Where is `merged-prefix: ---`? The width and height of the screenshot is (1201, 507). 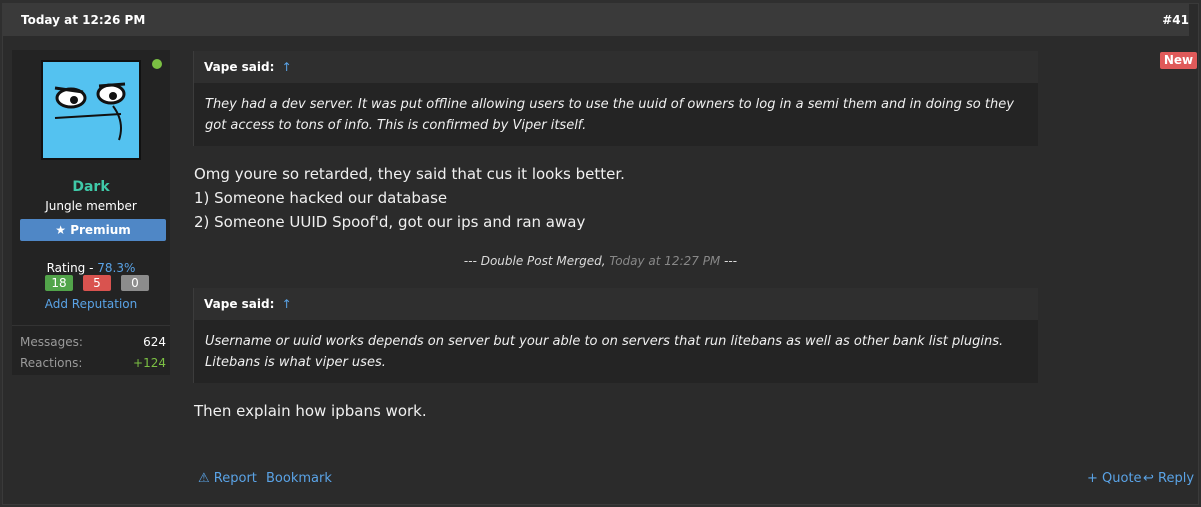 merged-prefix: --- is located at coordinates (472, 261).